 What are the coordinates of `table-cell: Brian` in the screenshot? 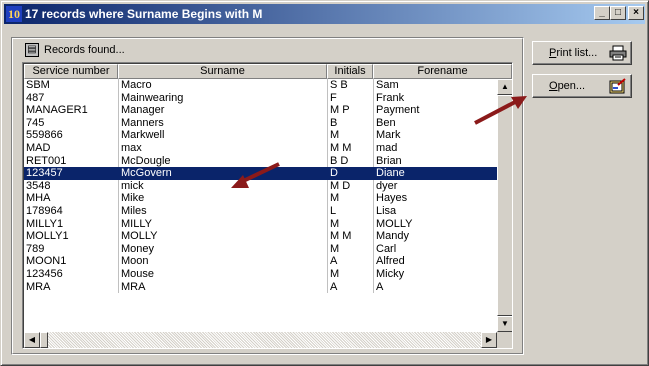 It's located at (435, 161).